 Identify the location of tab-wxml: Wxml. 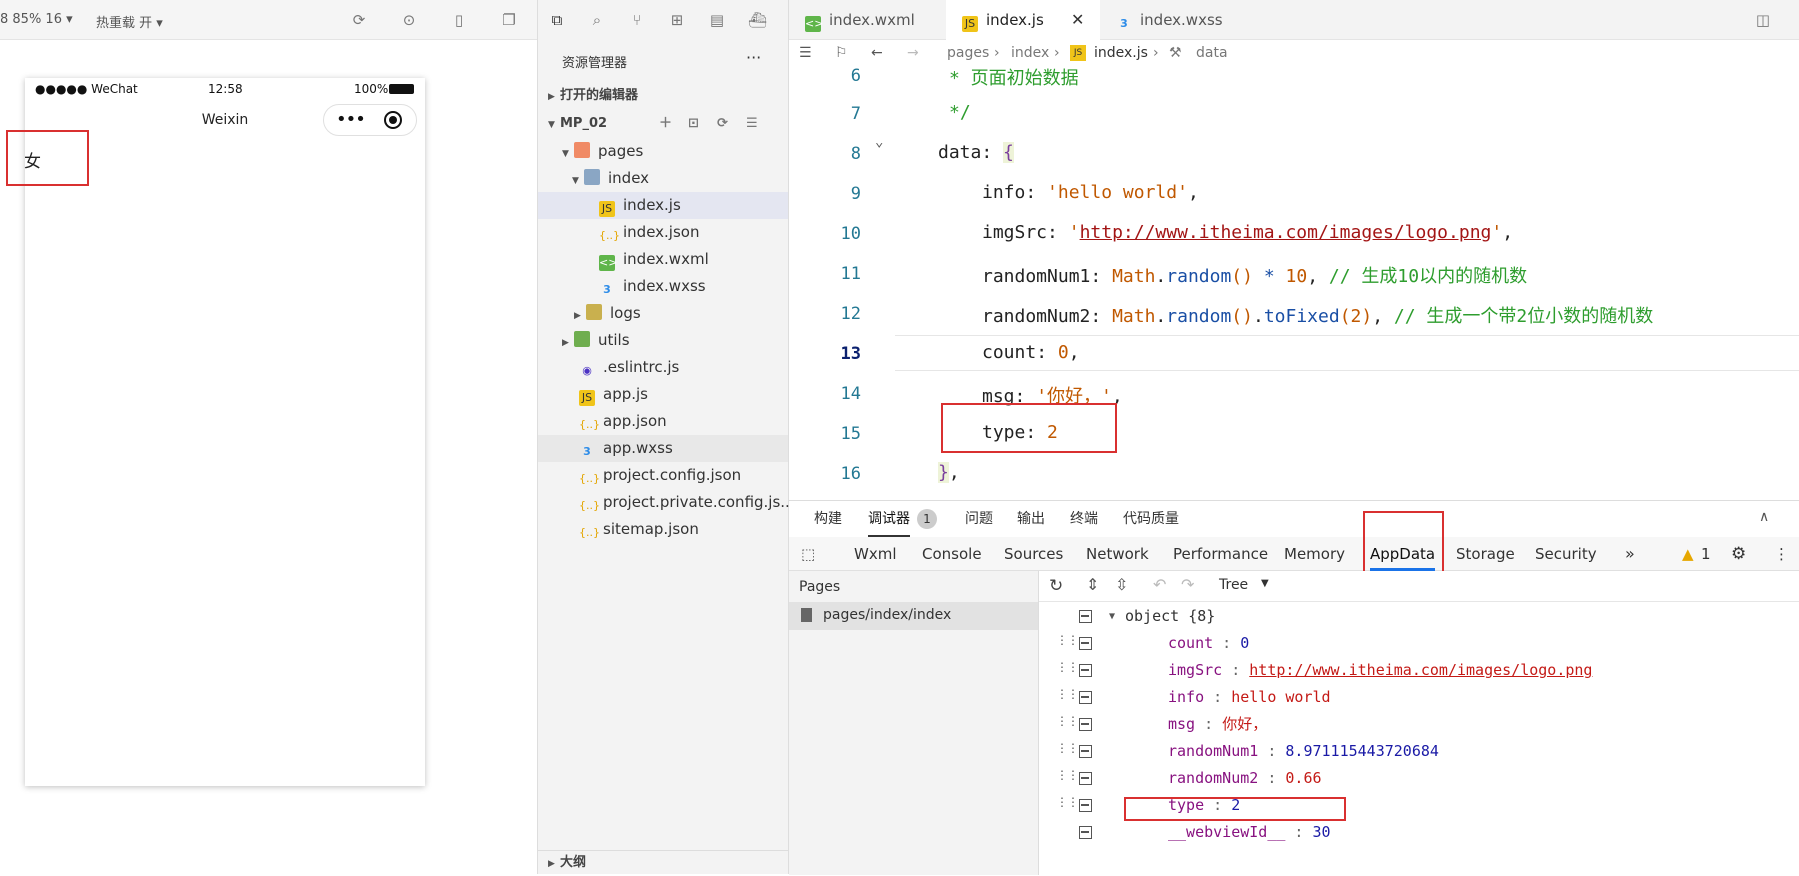
(875, 554).